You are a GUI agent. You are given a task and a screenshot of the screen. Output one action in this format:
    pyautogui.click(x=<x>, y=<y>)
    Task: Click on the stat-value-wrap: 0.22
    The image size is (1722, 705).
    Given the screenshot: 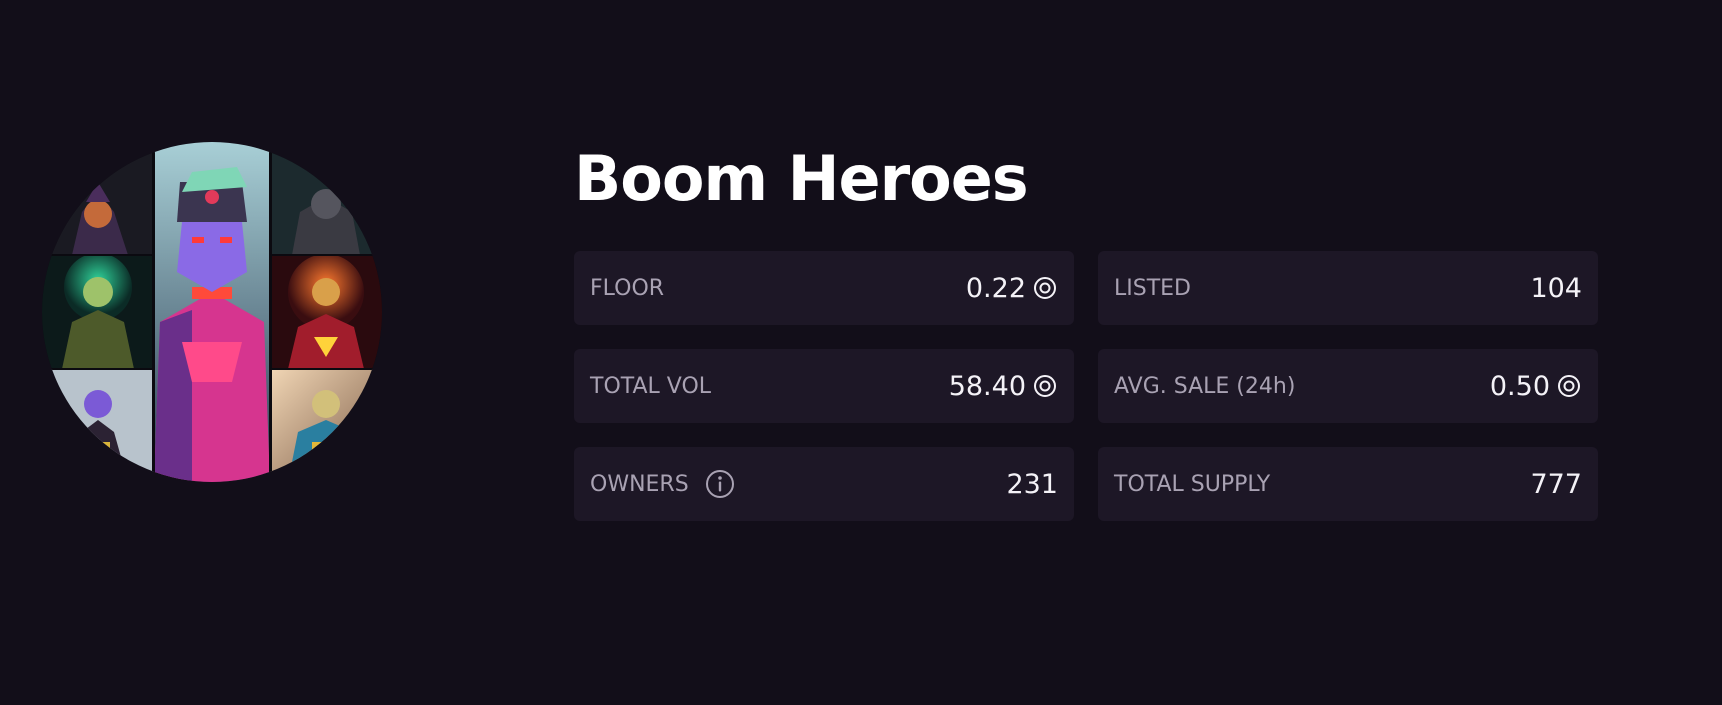 What is the action you would take?
    pyautogui.click(x=1012, y=288)
    